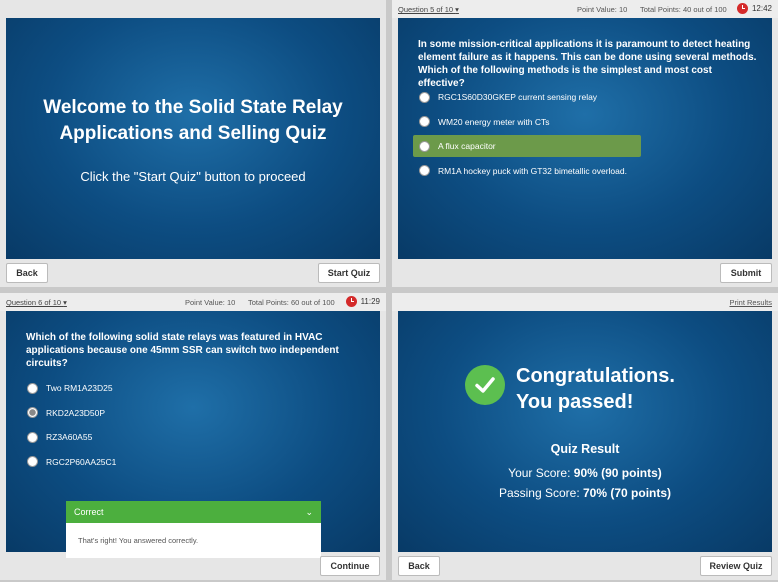 Image resolution: width=778 pixels, height=582 pixels. I want to click on radio-button-selected, so click(32, 412).